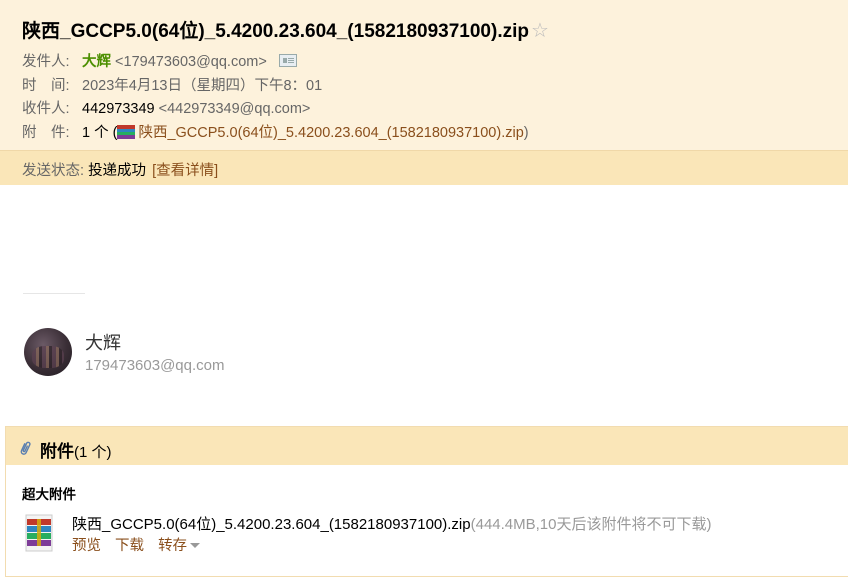  I want to click on attachments-title-text: 附件, so click(57, 451).